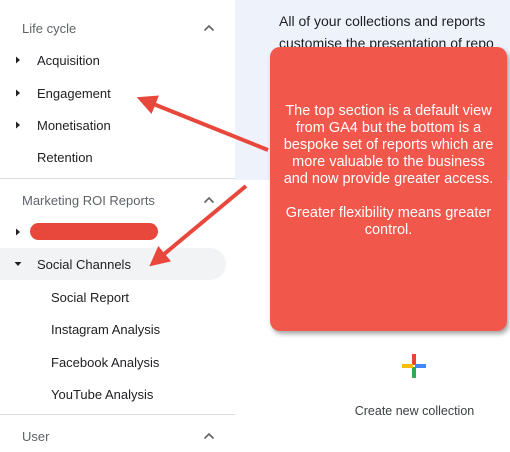  I want to click on sidebar-subitem-label: Social Report, so click(90, 297).